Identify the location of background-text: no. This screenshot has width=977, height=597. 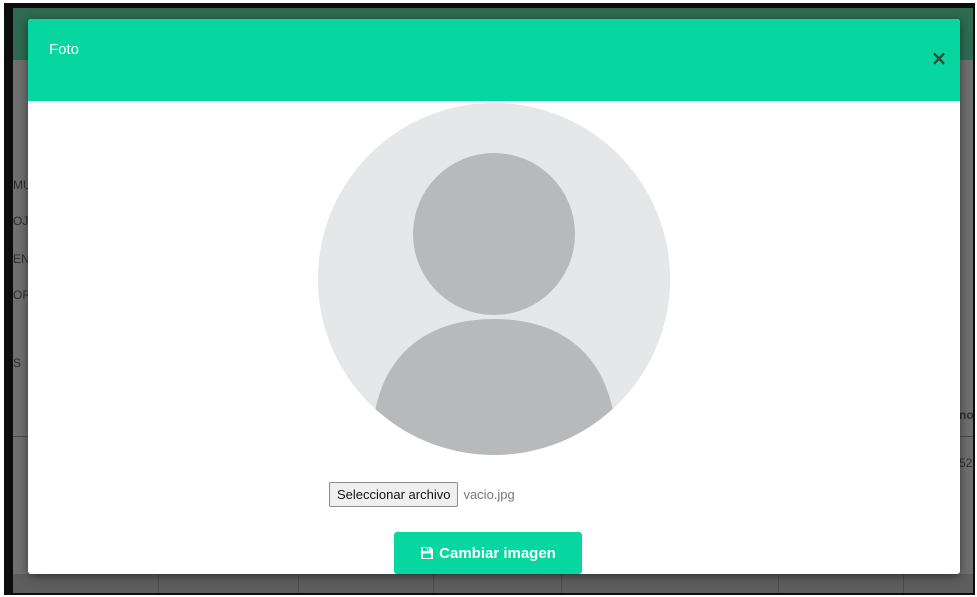
(966, 415).